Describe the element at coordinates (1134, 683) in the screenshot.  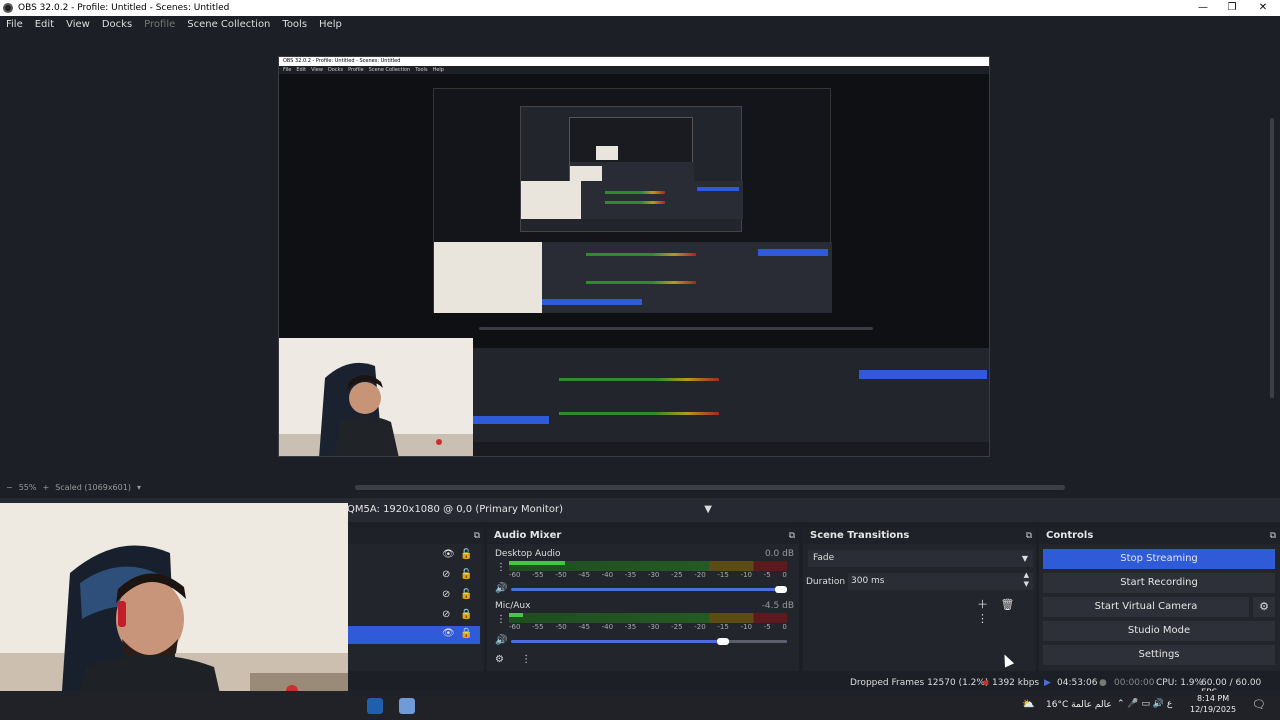
I see `record-time: 00:00:00` at that location.